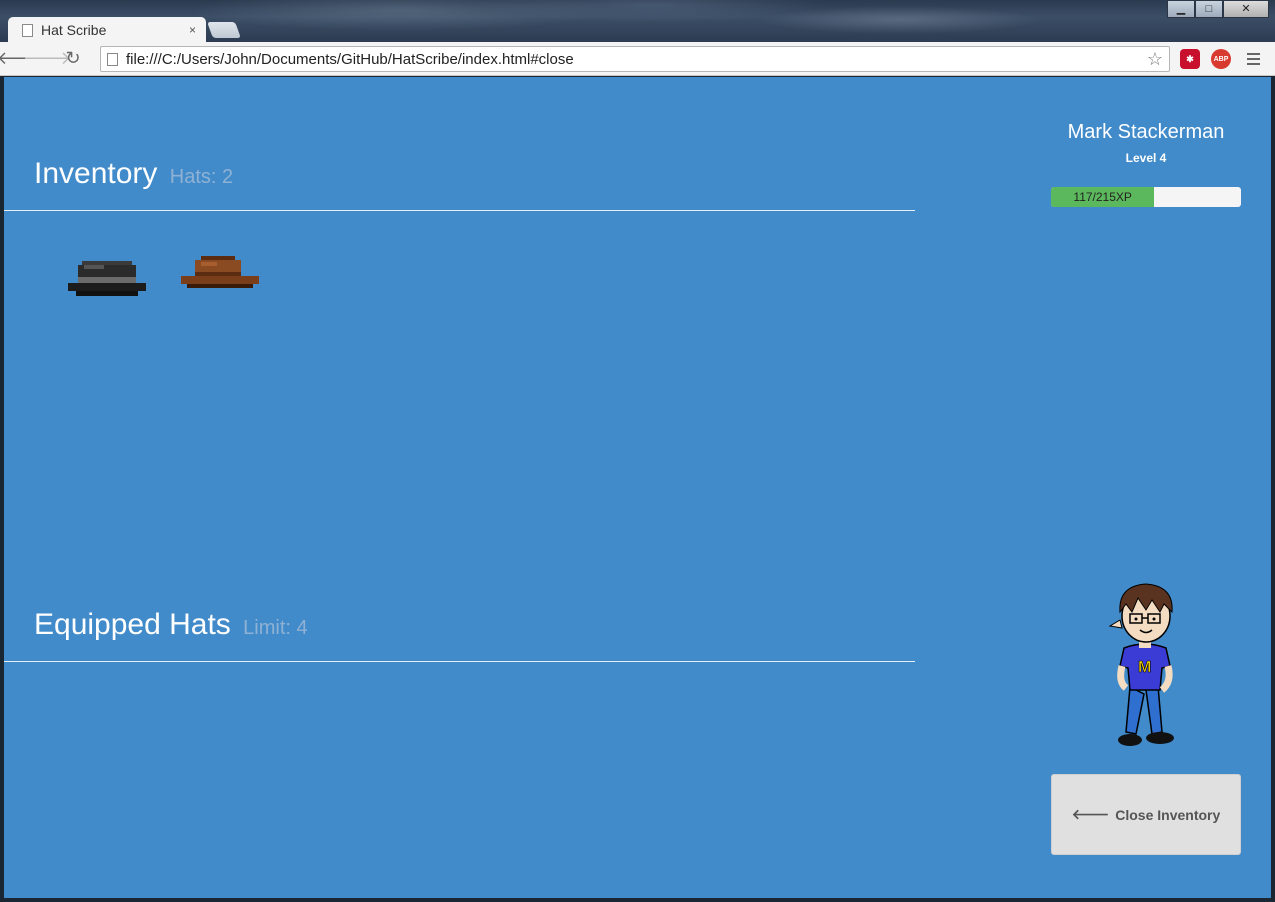  Describe the element at coordinates (224, 30) in the screenshot. I see `new-tab-button` at that location.